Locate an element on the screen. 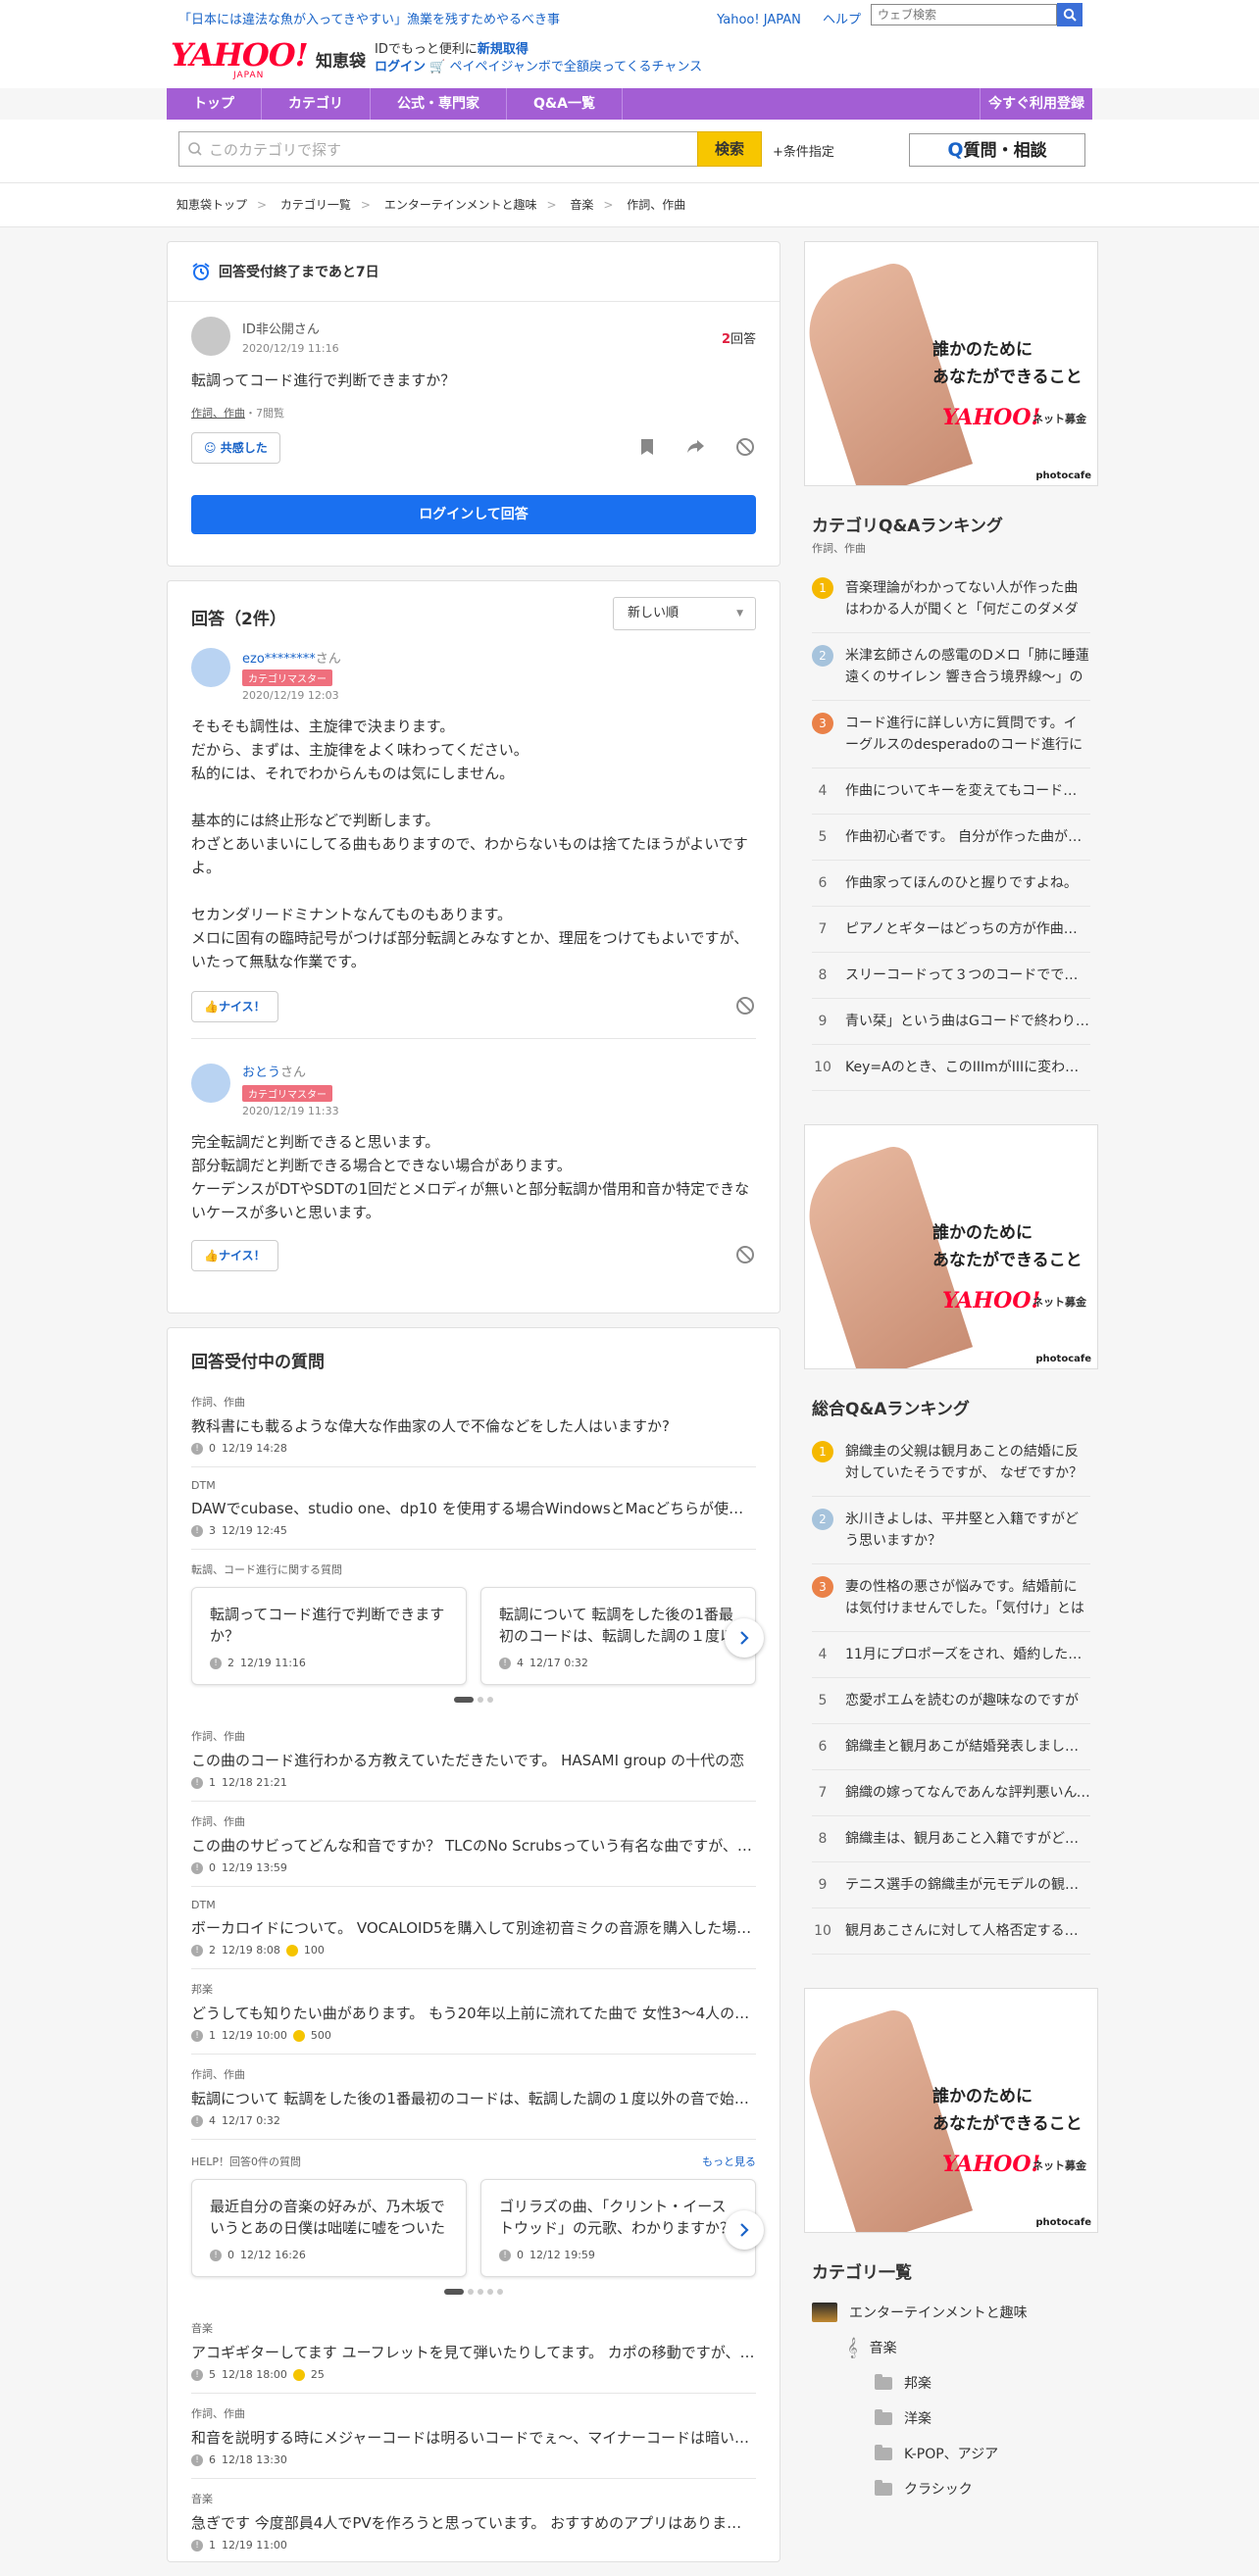 The image size is (1259, 2576). ranking-item: 6 作曲家ってほんのひと握りですよね。 is located at coordinates (951, 884).